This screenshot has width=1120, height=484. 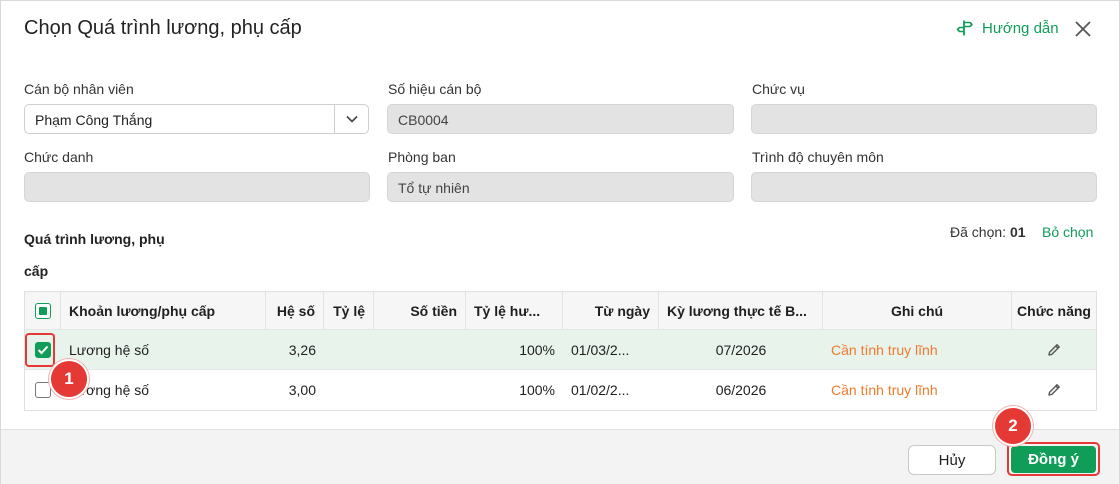 I want to click on col-note: Ghi chú, so click(x=917, y=310).